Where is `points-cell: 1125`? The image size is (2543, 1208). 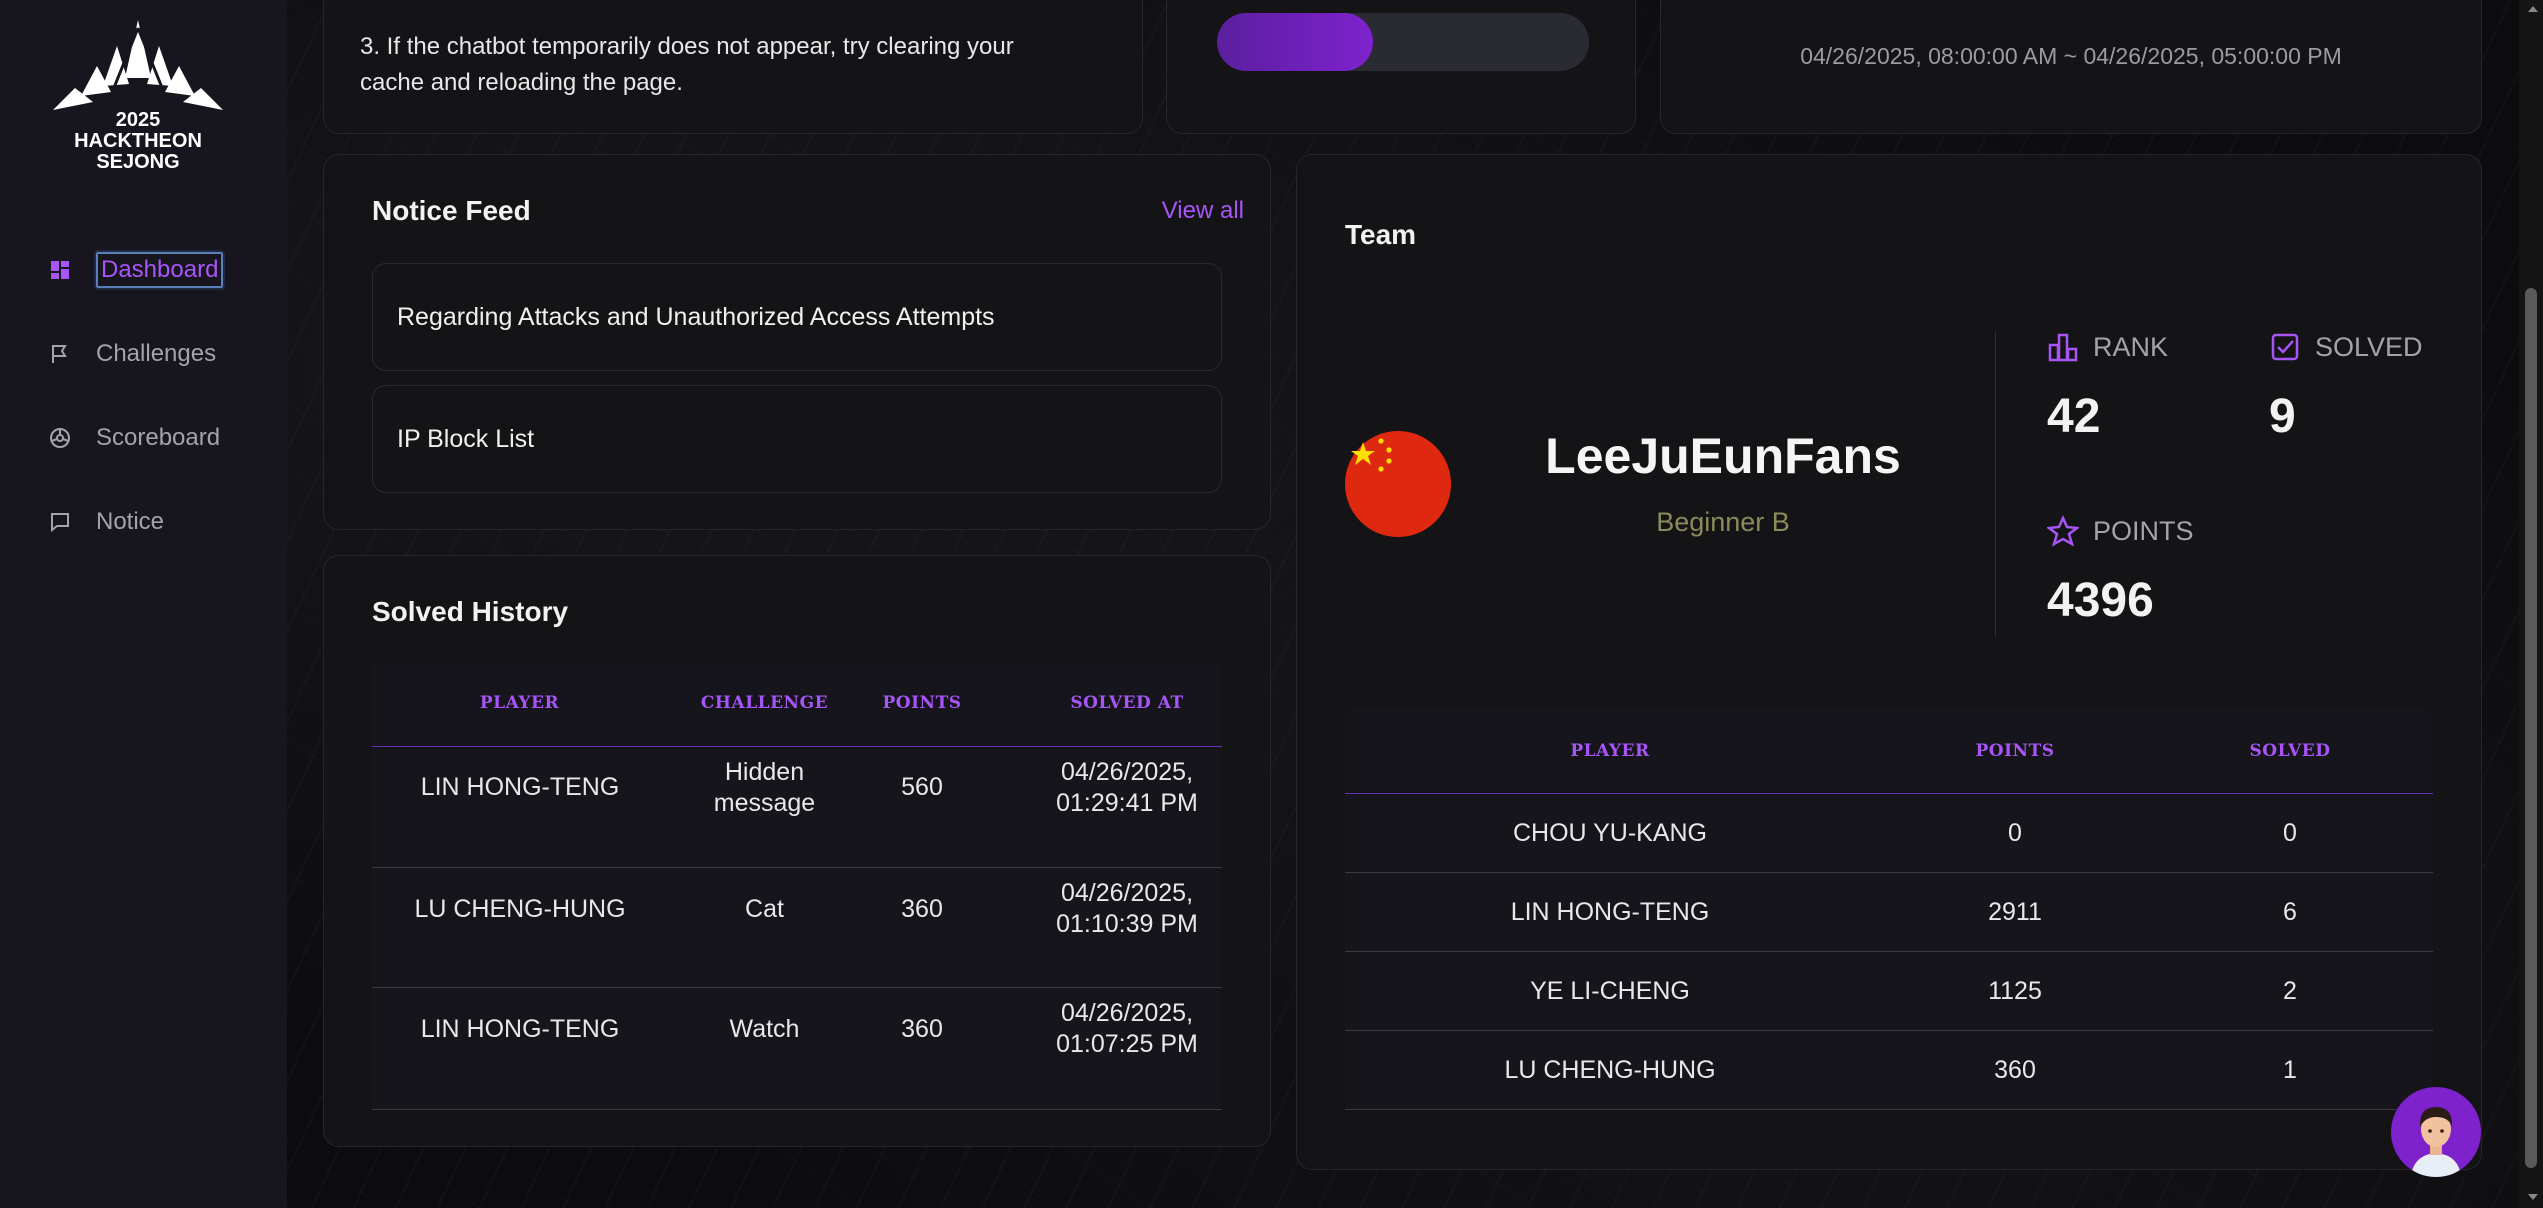
points-cell: 1125 is located at coordinates (2015, 991).